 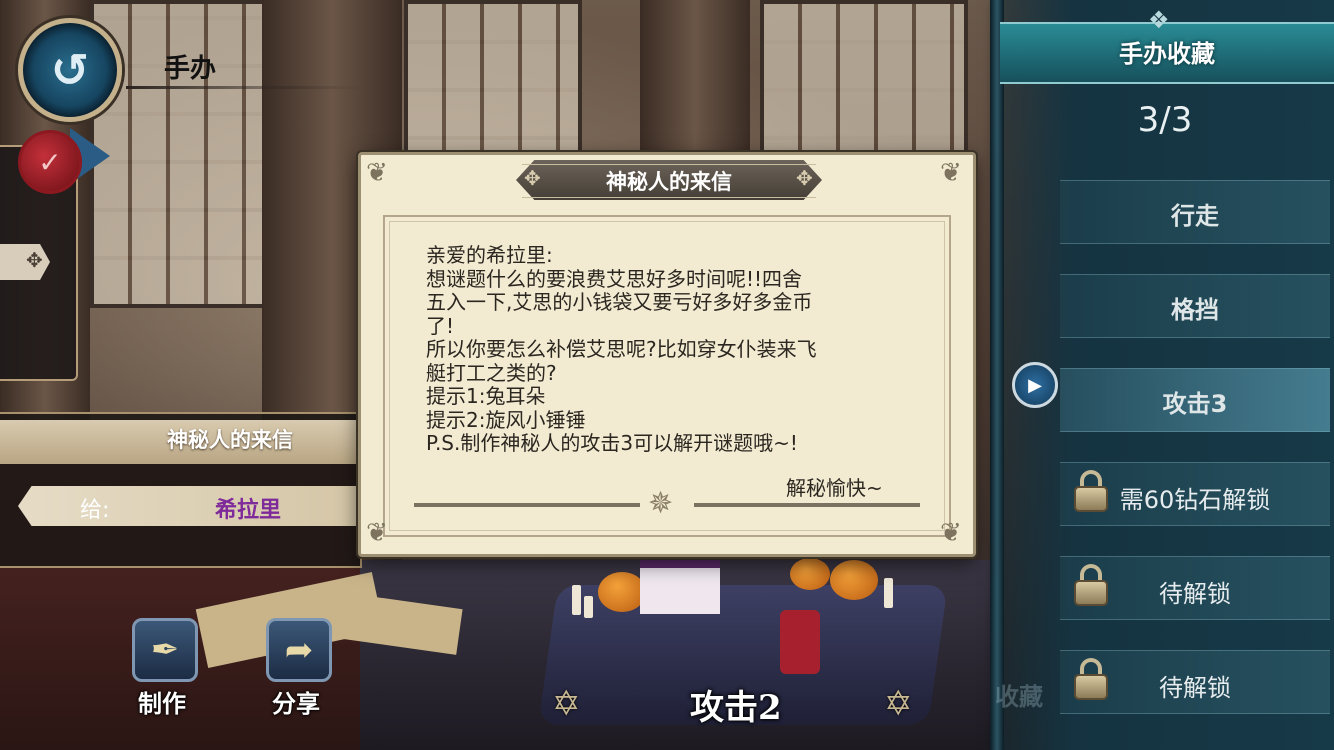 What do you see at coordinates (661, 503) in the screenshot?
I see `compass-star-icon: ✵` at bounding box center [661, 503].